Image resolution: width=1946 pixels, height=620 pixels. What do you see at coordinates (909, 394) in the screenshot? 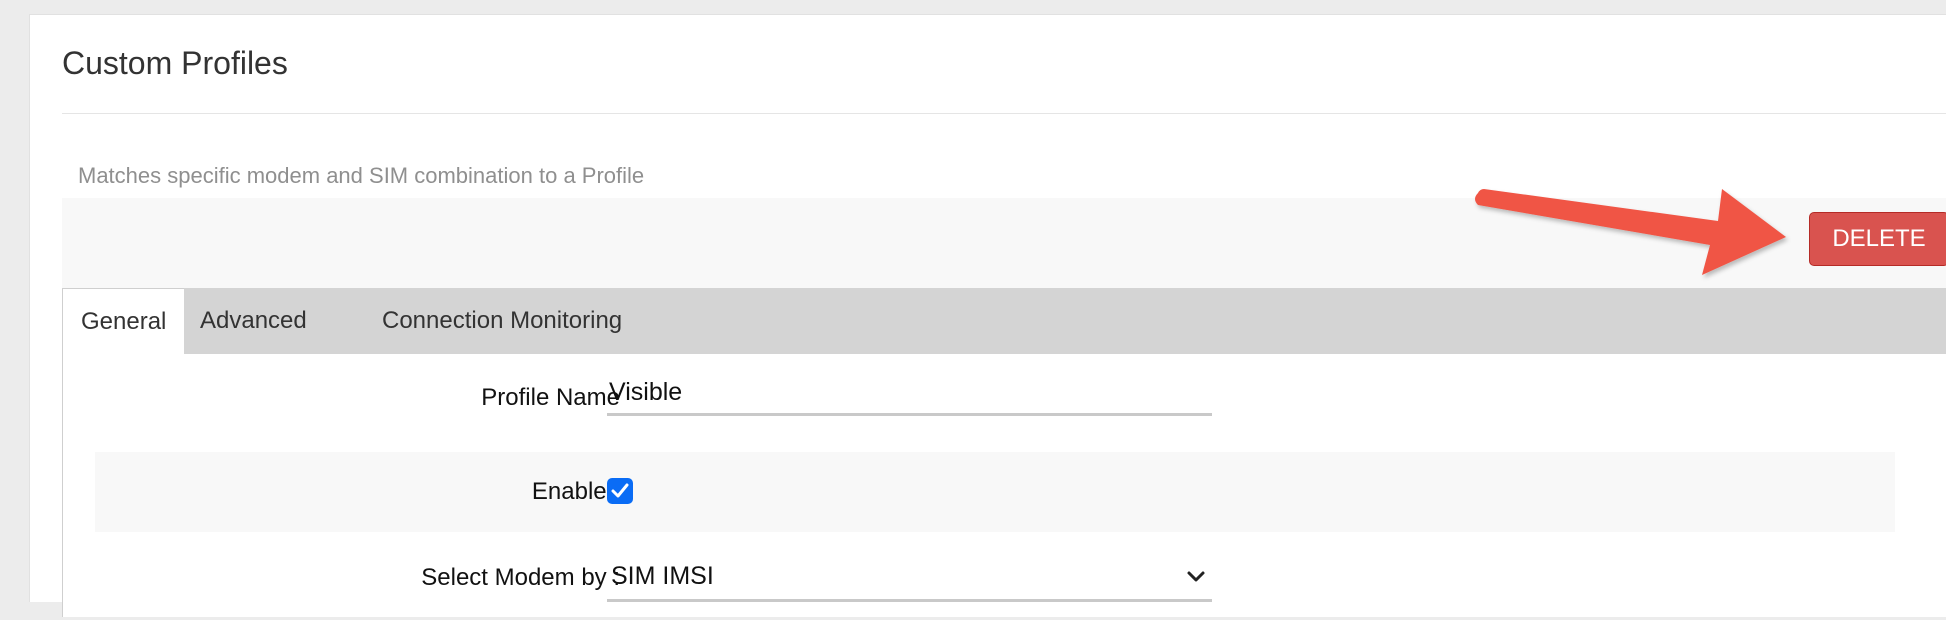
I see `profile-name-input` at bounding box center [909, 394].